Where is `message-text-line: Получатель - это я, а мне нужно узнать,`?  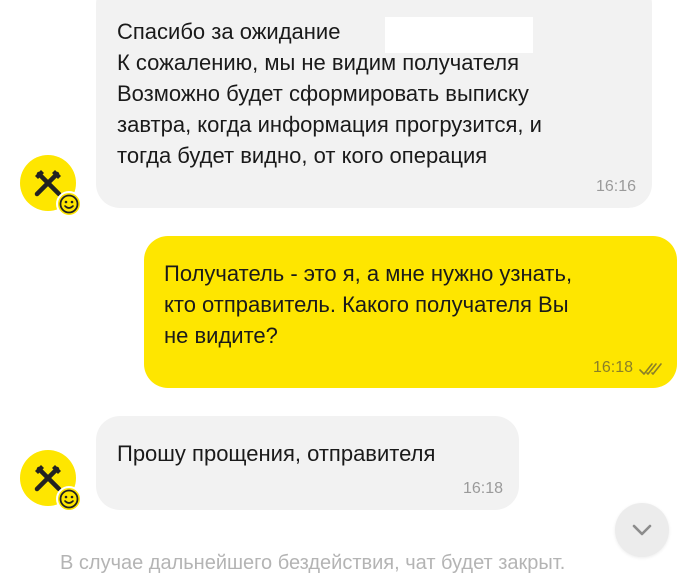
message-text-line: Получатель - это я, а мне нужно узнать, is located at coordinates (368, 273).